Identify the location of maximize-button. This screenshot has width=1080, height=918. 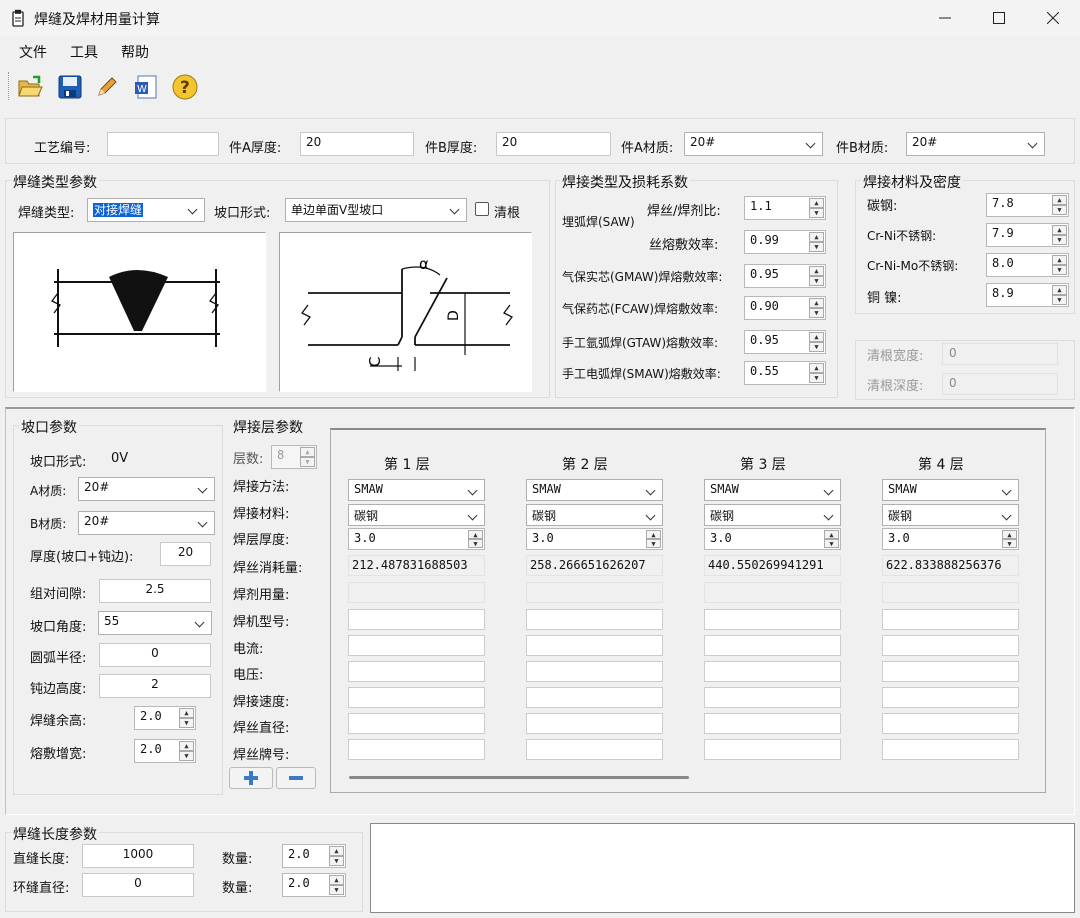
(999, 18).